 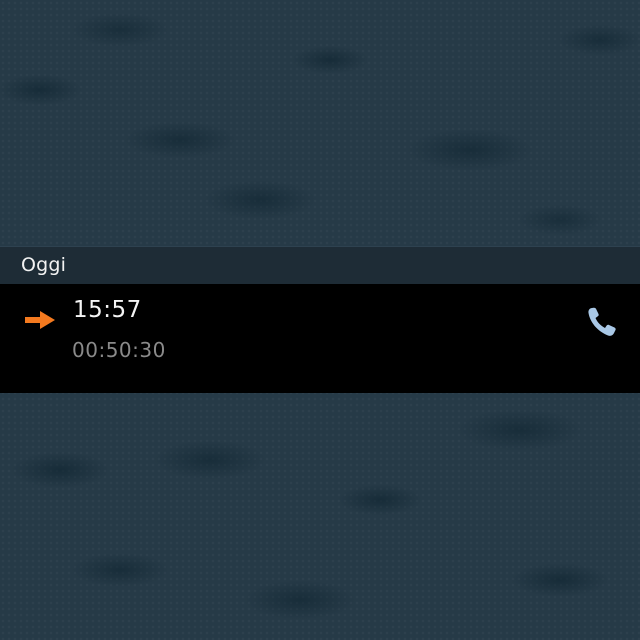 I want to click on phone-handset-icon, so click(x=602, y=322).